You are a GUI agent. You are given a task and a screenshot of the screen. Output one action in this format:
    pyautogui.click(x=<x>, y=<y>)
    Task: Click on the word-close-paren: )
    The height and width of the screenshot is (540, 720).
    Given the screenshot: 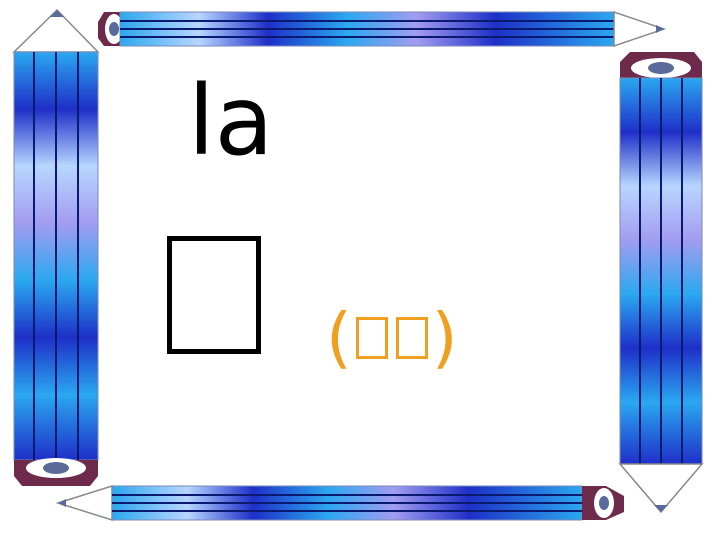 What is the action you would take?
    pyautogui.click(x=444, y=337)
    